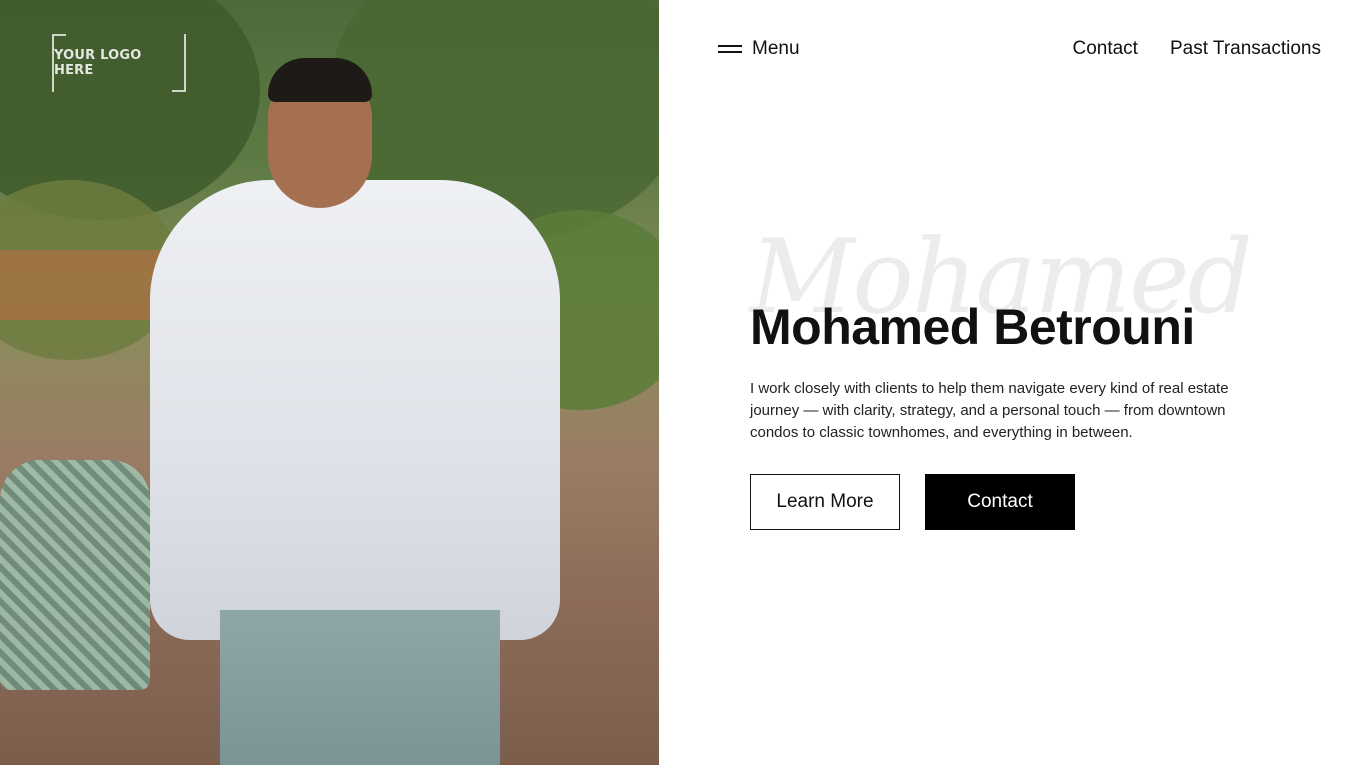 The image size is (1366, 768). What do you see at coordinates (730, 49) in the screenshot?
I see `hamburger-icon` at bounding box center [730, 49].